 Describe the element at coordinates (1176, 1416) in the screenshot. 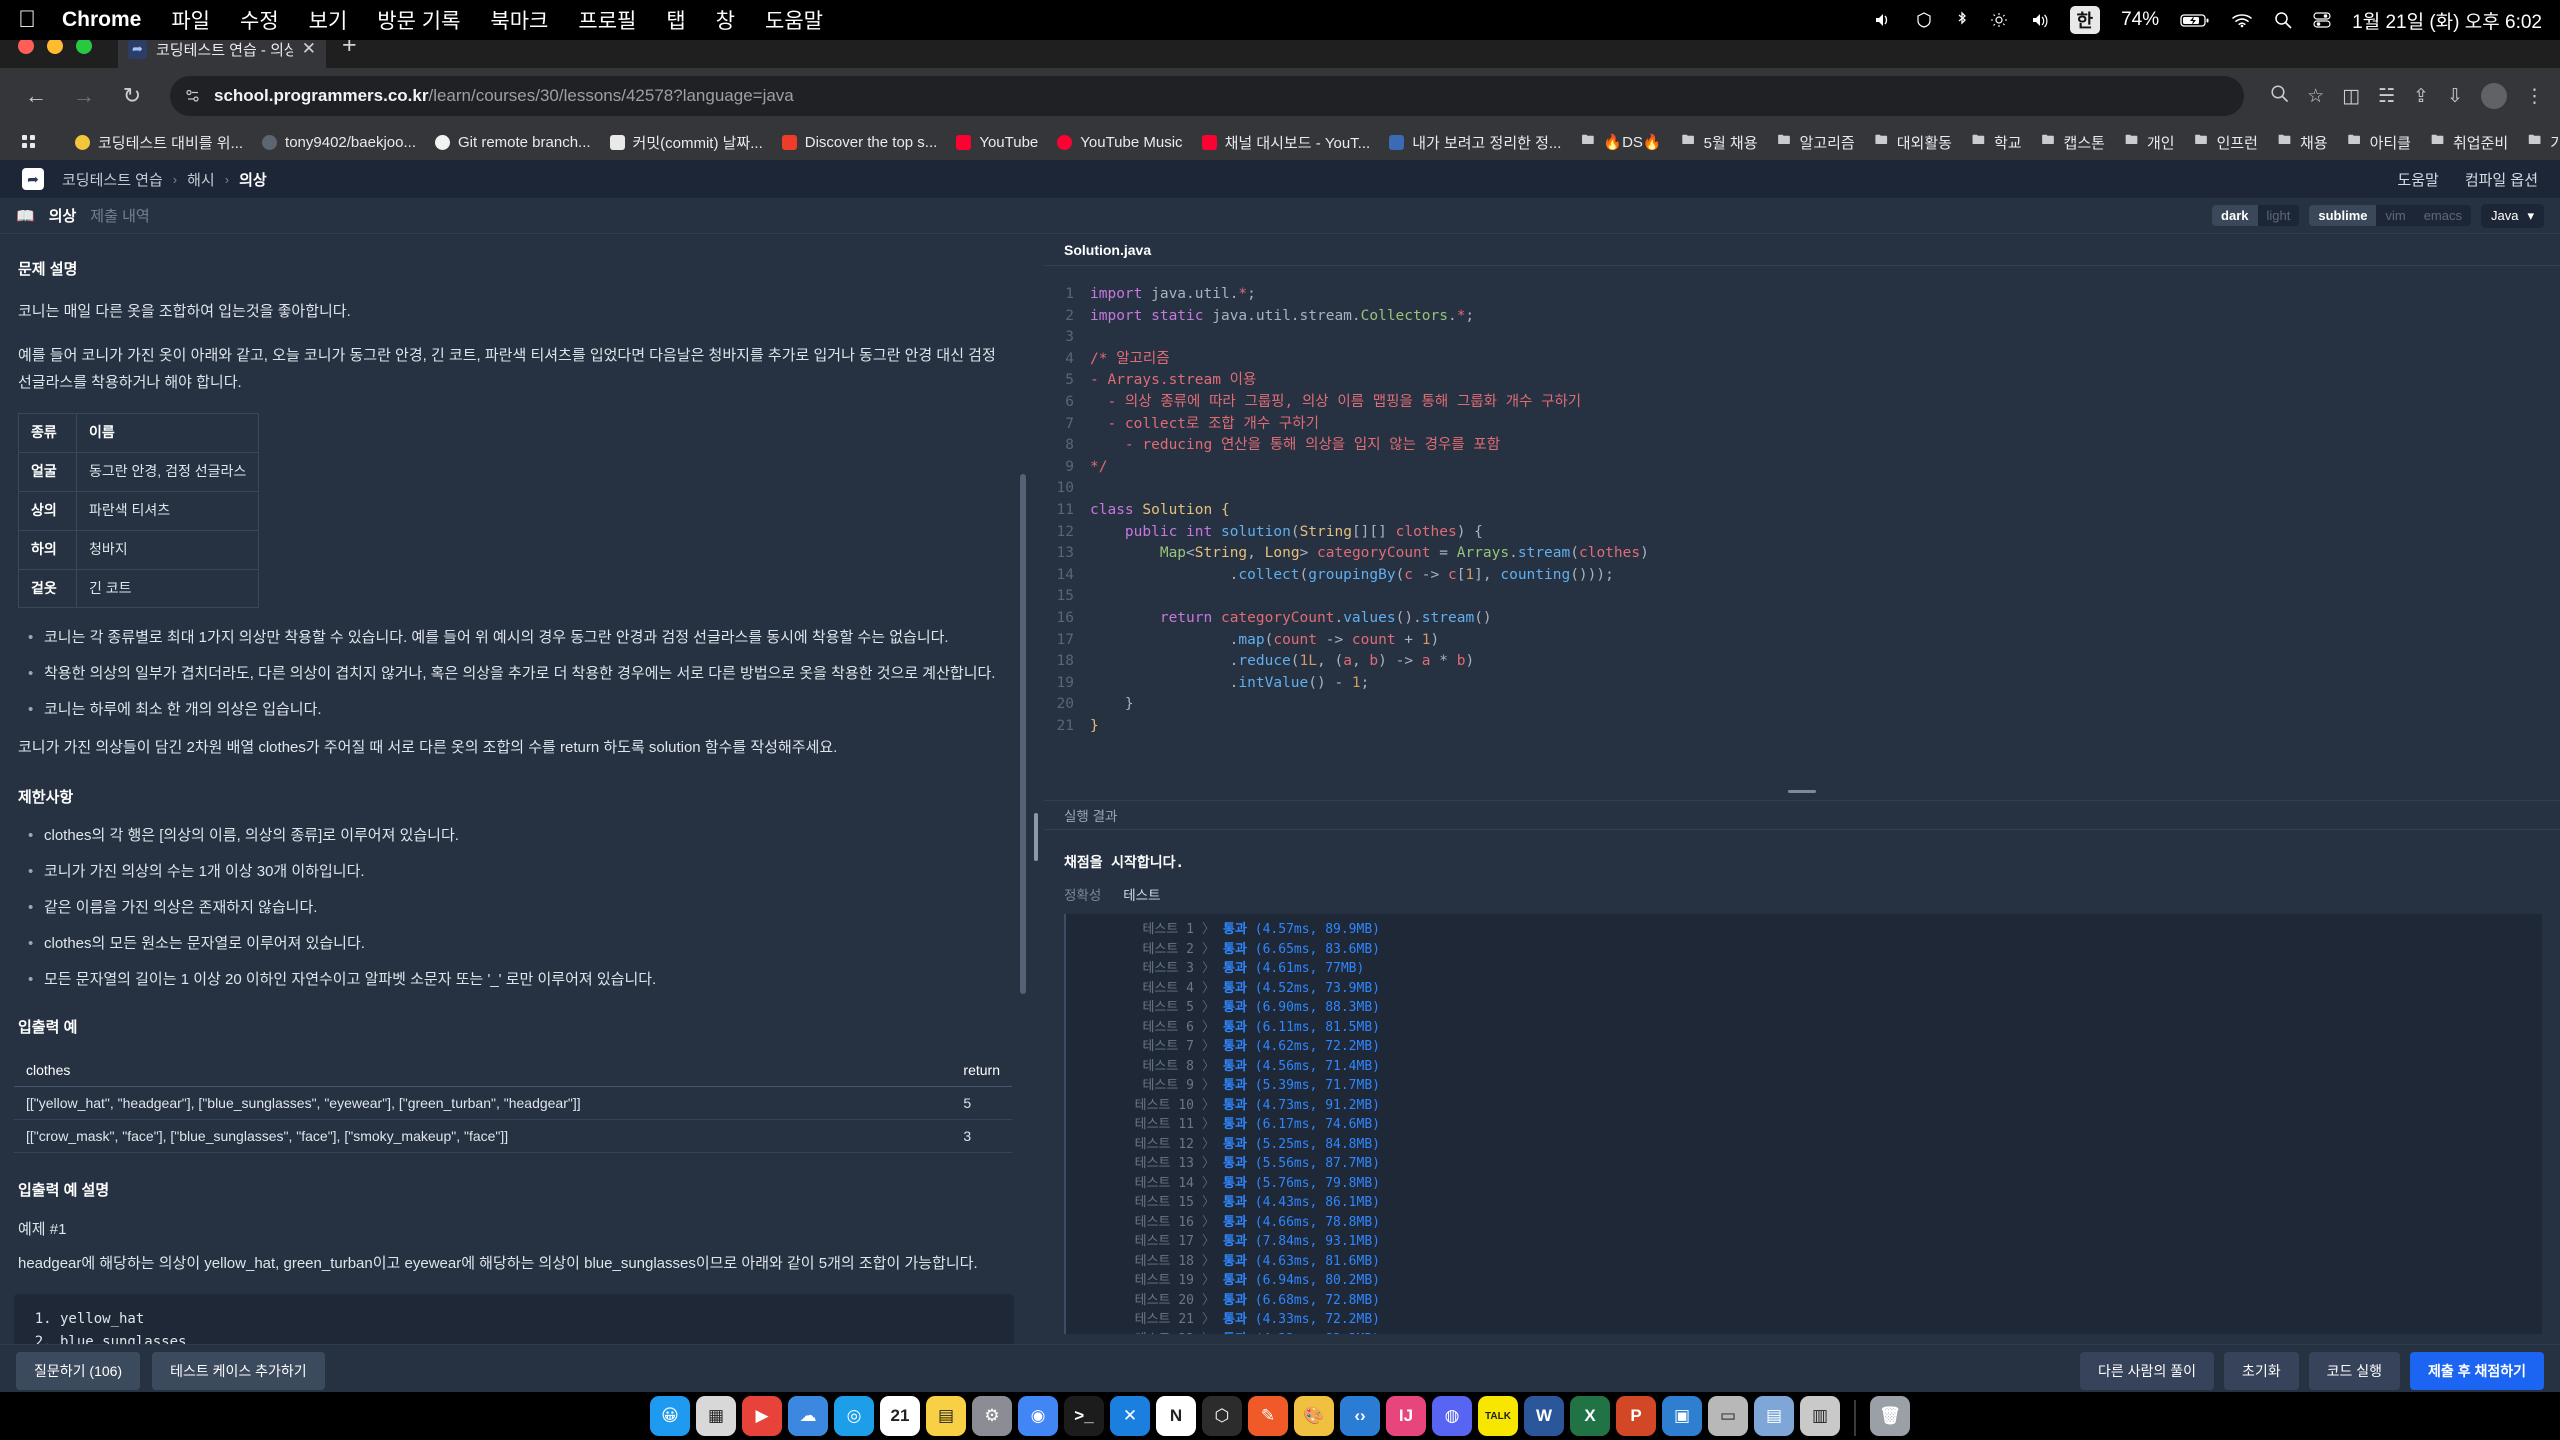

I see `dock-icon-notion: N` at that location.